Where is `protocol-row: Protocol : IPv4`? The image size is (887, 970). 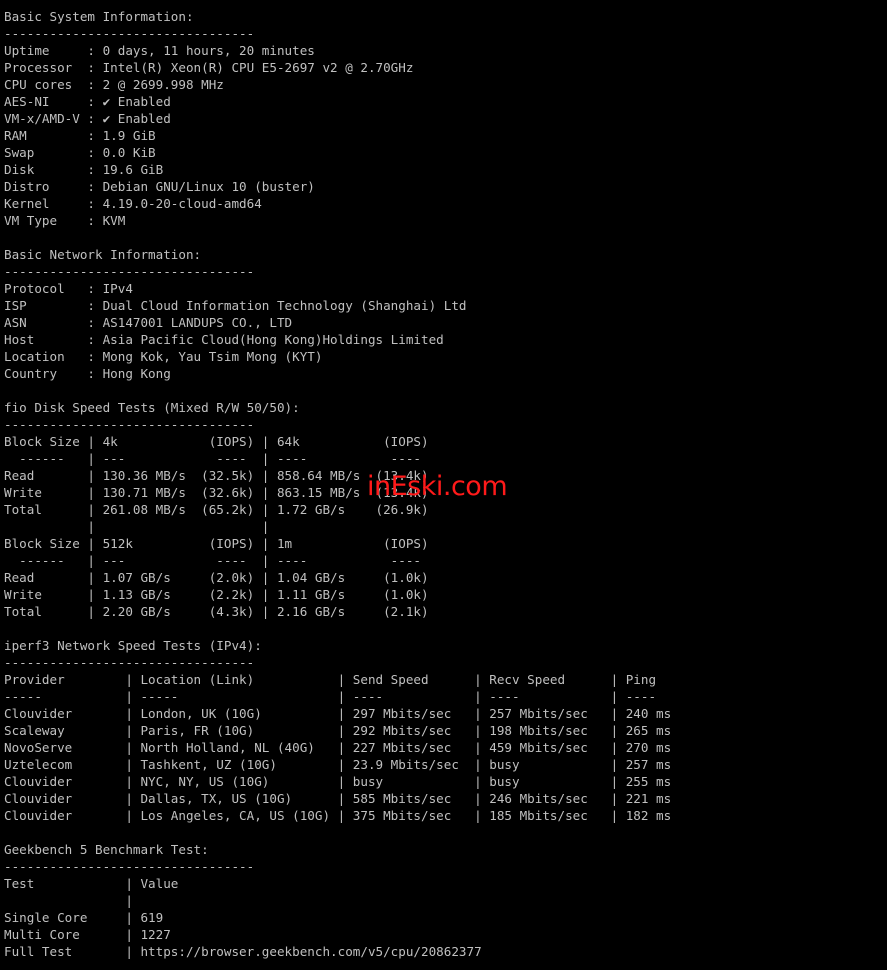
protocol-row: Protocol : IPv4 is located at coordinates (68, 288).